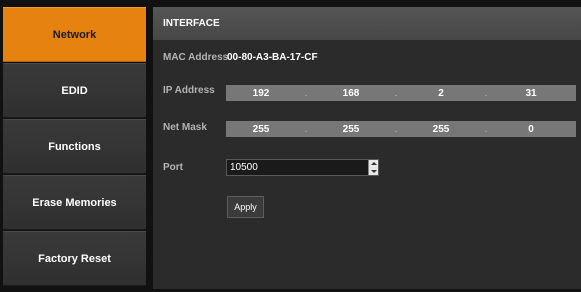 This screenshot has width=581, height=292. What do you see at coordinates (441, 93) in the screenshot?
I see `ip-octet-3: 2` at bounding box center [441, 93].